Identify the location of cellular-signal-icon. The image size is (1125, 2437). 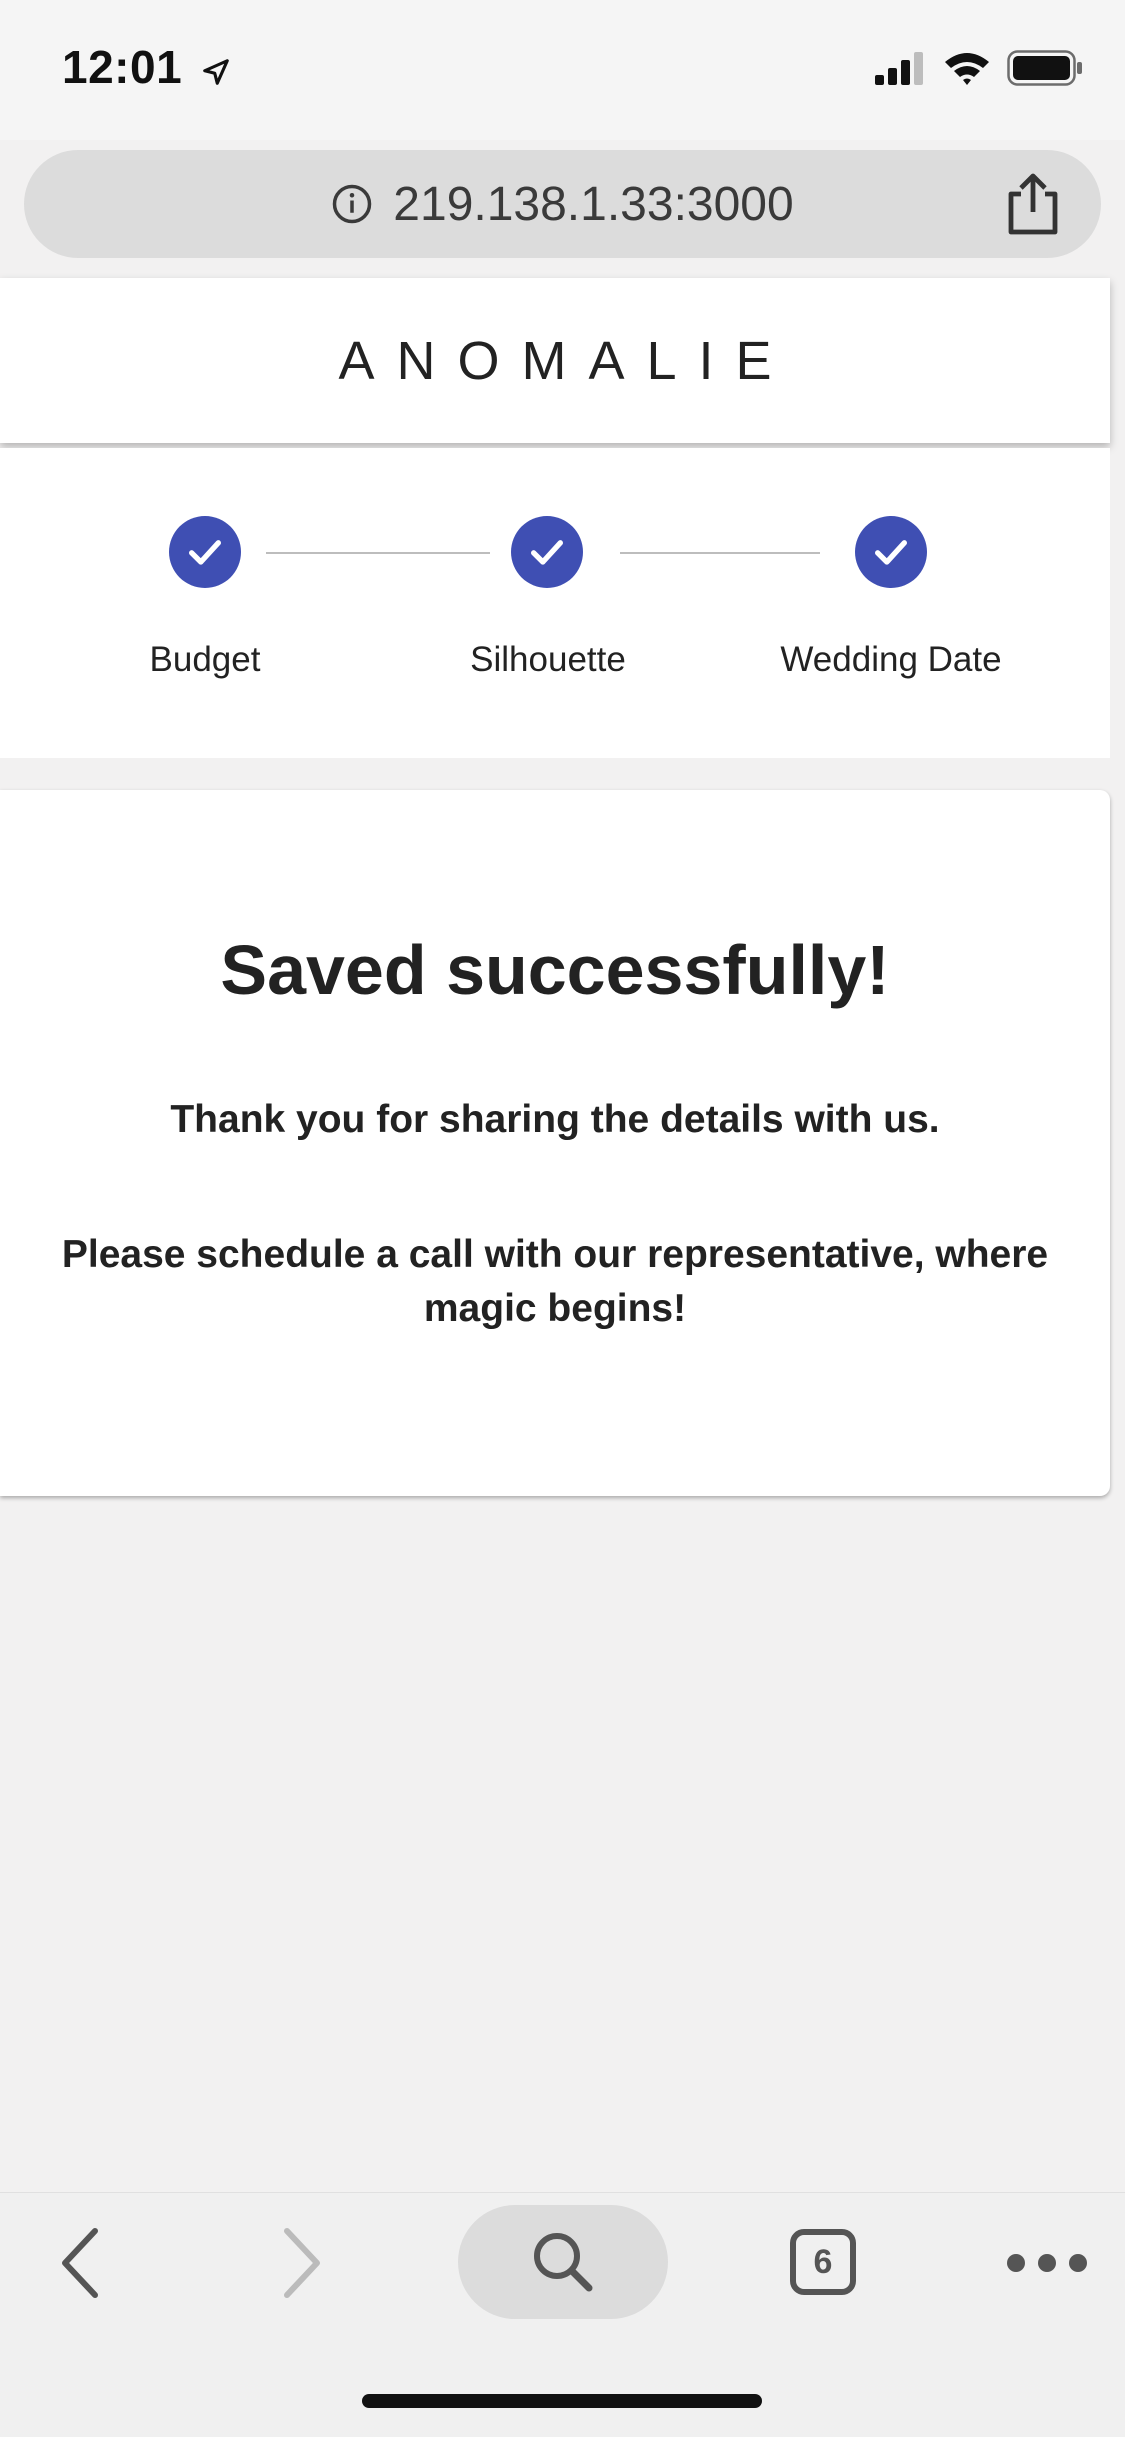
(899, 68).